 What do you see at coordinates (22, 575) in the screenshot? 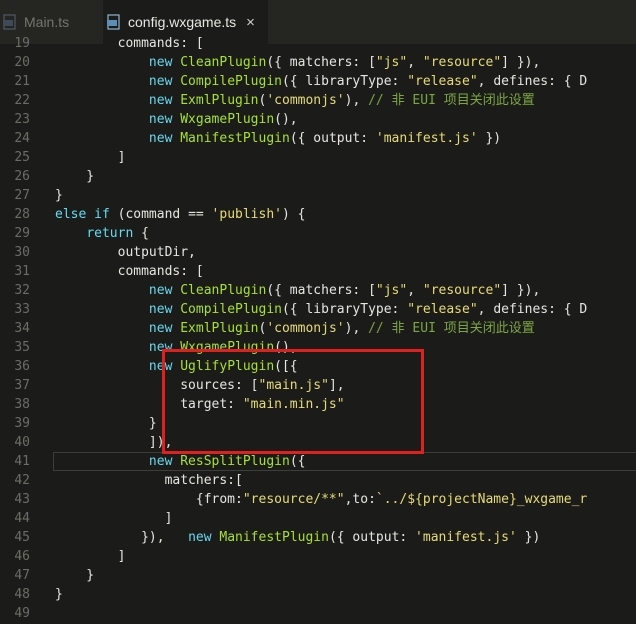
I see `line-number: 47` at bounding box center [22, 575].